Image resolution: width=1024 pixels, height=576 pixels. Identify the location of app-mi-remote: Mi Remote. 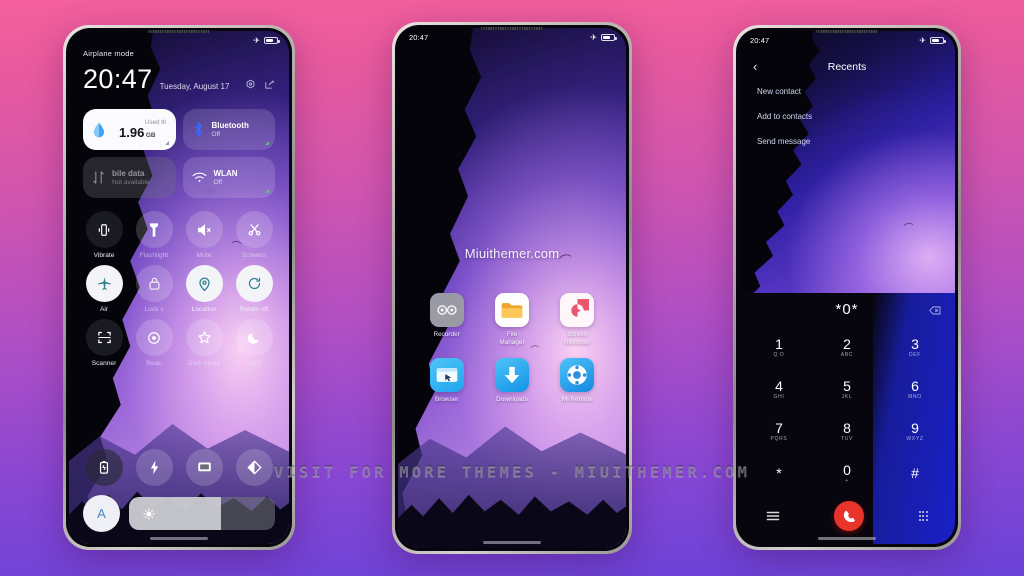
(577, 381).